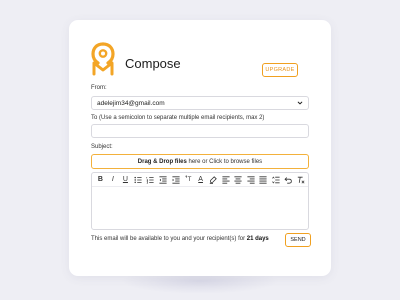 The image size is (400, 300). What do you see at coordinates (257, 239) in the screenshot?
I see `availability-days: 21 days` at bounding box center [257, 239].